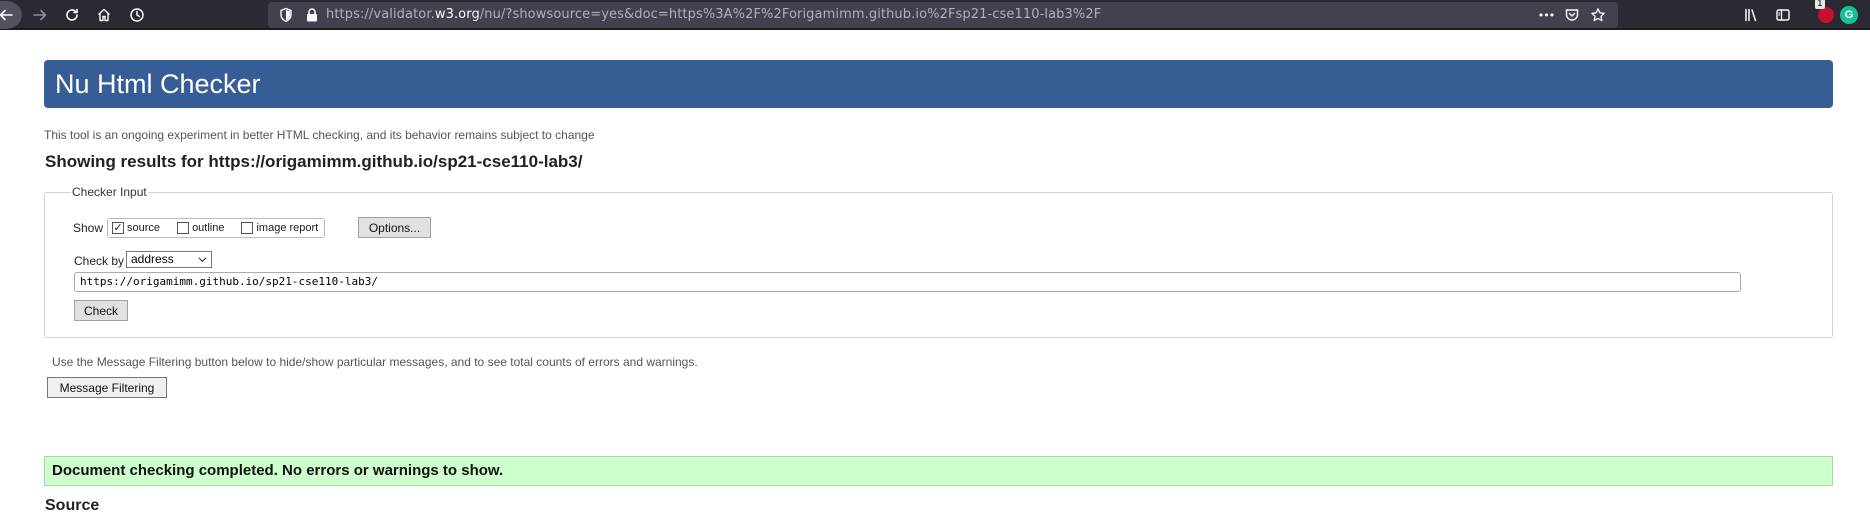 This screenshot has width=1870, height=520. Describe the element at coordinates (6, 15) in the screenshot. I see `arrow-left-icon` at that location.